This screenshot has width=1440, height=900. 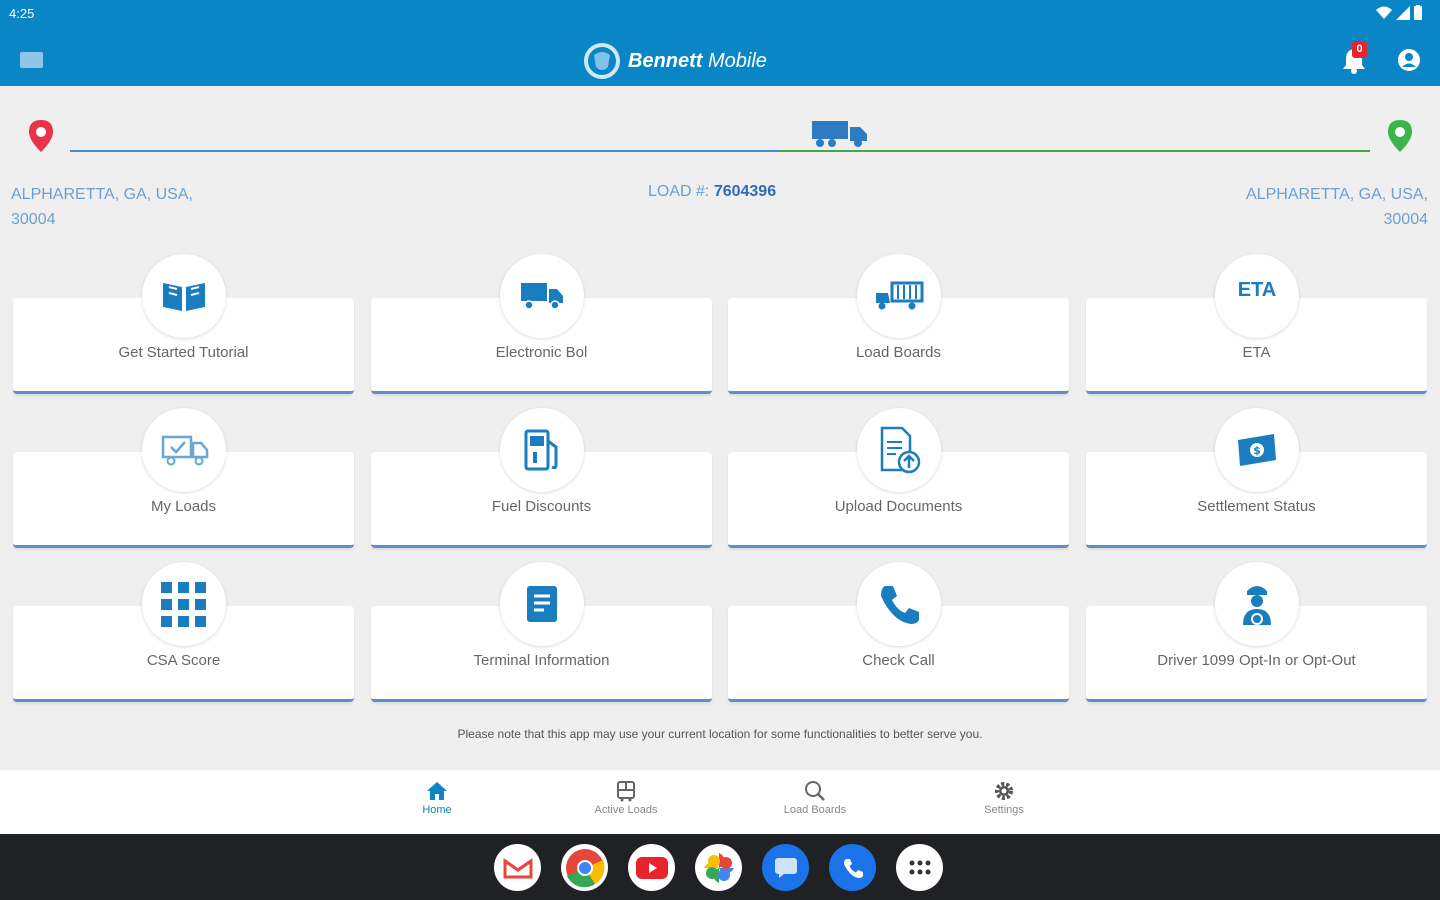 What do you see at coordinates (102, 194) in the screenshot?
I see `origin-city: ALPHARETTA, GA, USA,` at bounding box center [102, 194].